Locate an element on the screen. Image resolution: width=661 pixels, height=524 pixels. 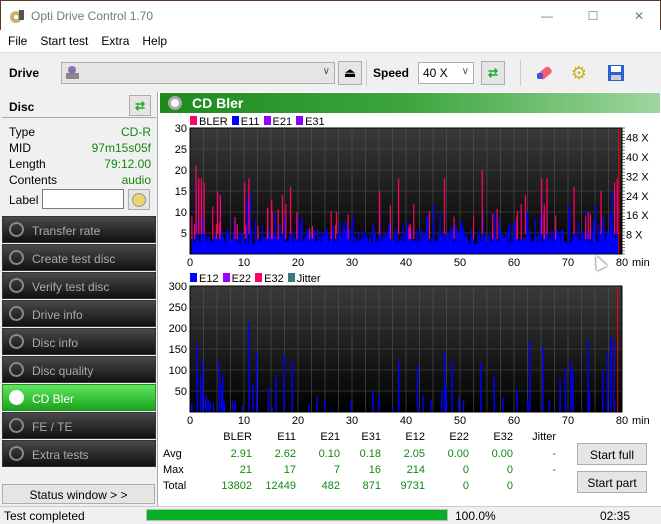
close-button: ✕ is located at coordinates (638, 16).